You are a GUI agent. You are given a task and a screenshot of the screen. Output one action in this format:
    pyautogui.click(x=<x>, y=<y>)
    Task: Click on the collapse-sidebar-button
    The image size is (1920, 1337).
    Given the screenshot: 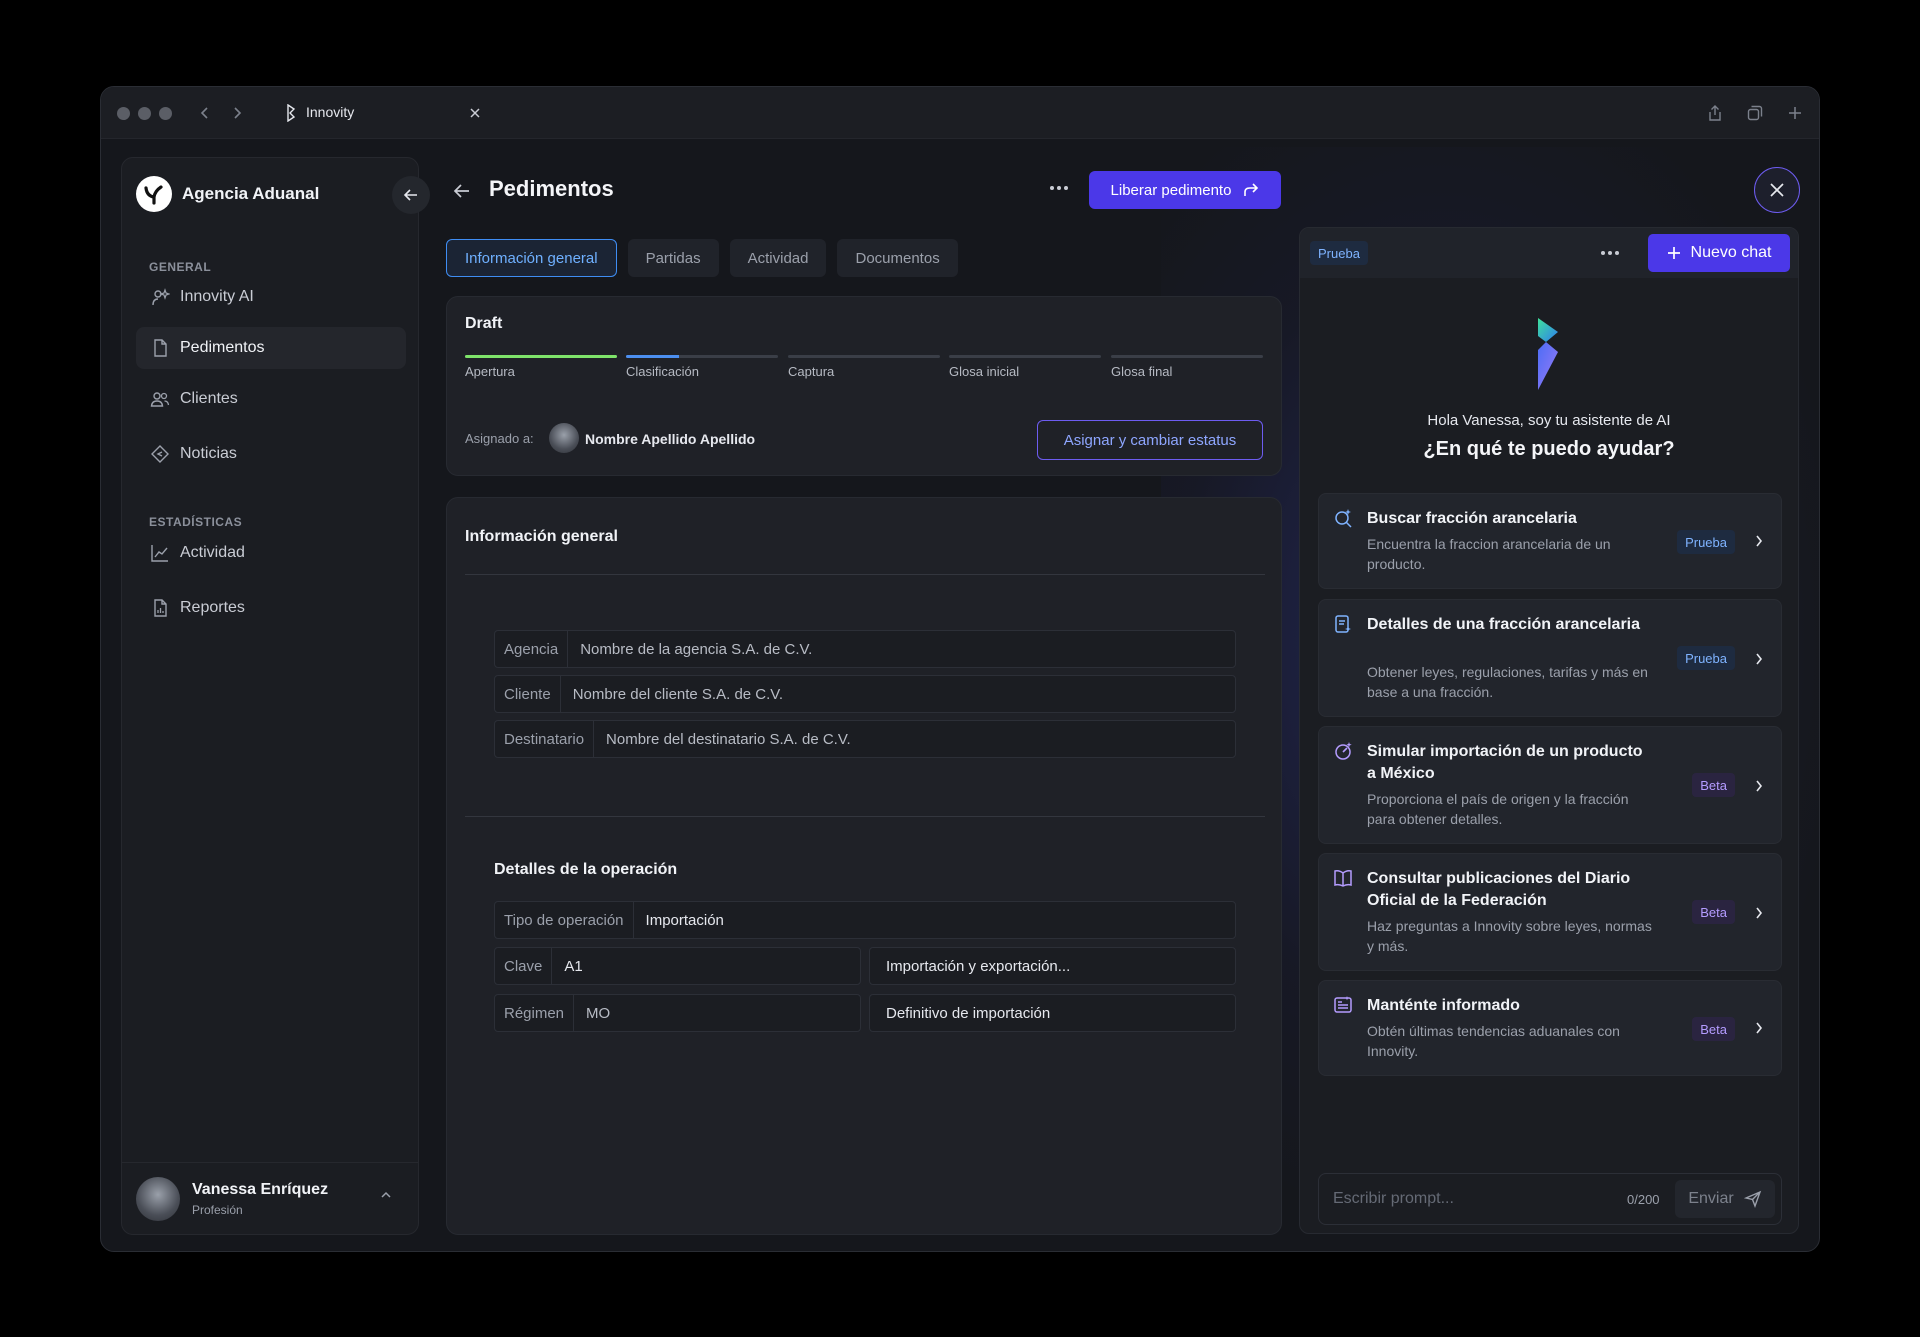 What is the action you would take?
    pyautogui.click(x=411, y=195)
    